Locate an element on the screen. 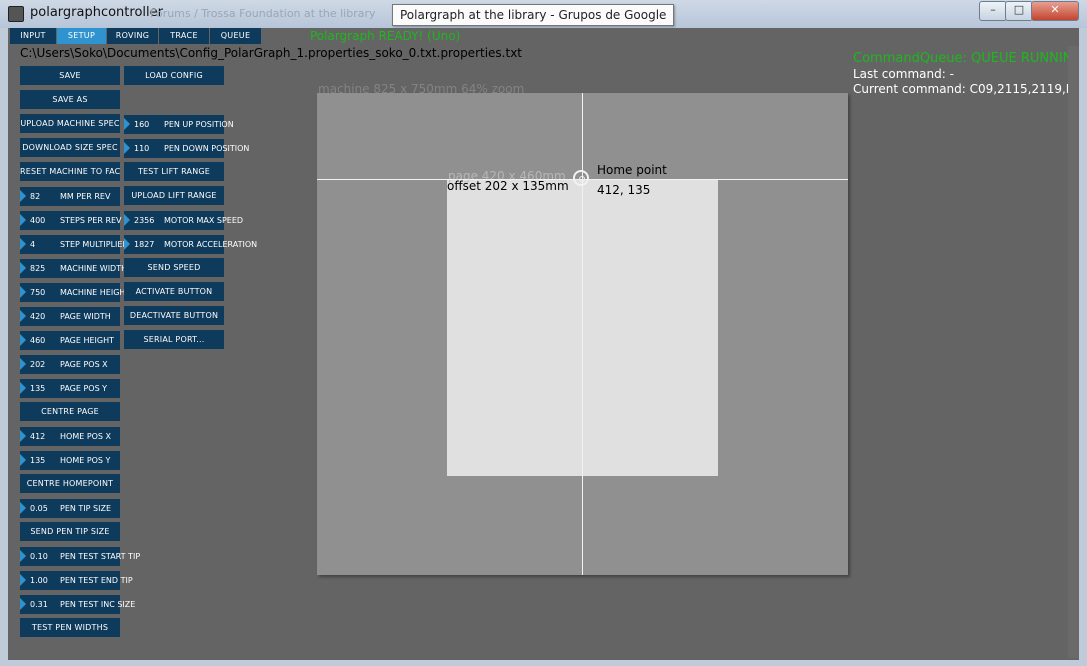 The image size is (1087, 666). motor-max-speed-field: 2356 MOTOR MAX SPEED is located at coordinates (183, 220).